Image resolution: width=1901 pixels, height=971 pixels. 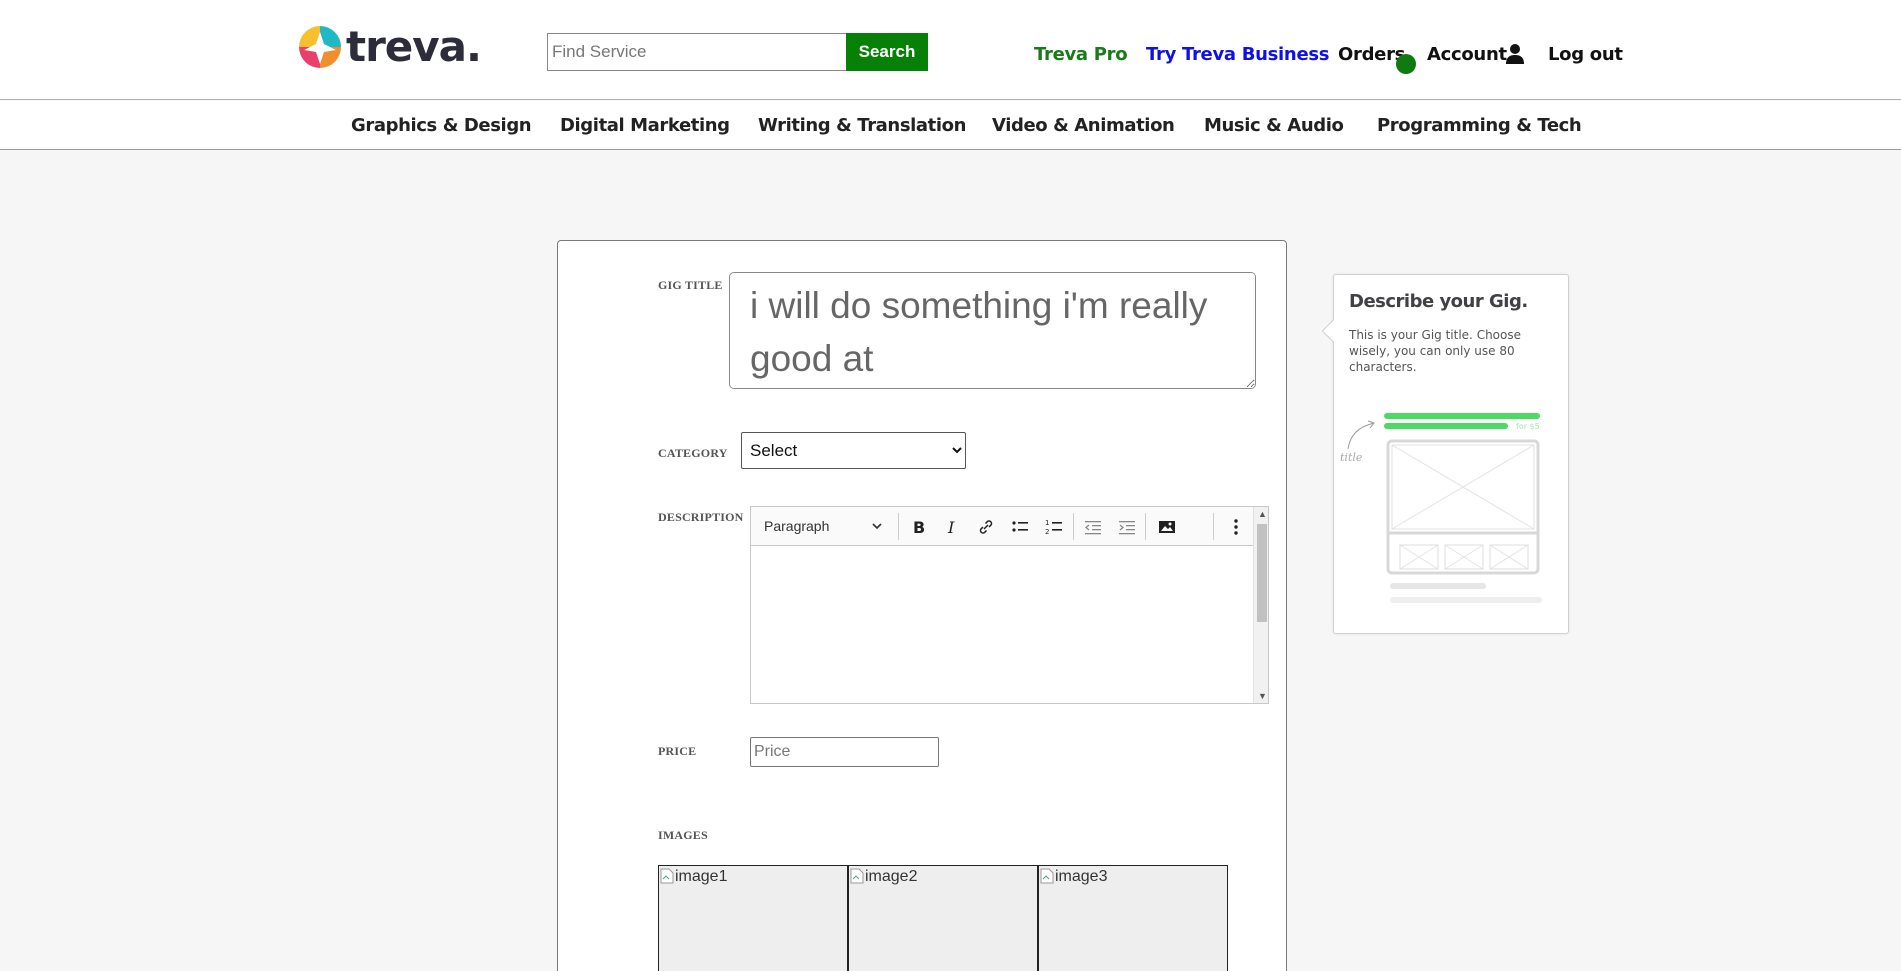 I want to click on image-slot-1: image1, so click(x=753, y=918).